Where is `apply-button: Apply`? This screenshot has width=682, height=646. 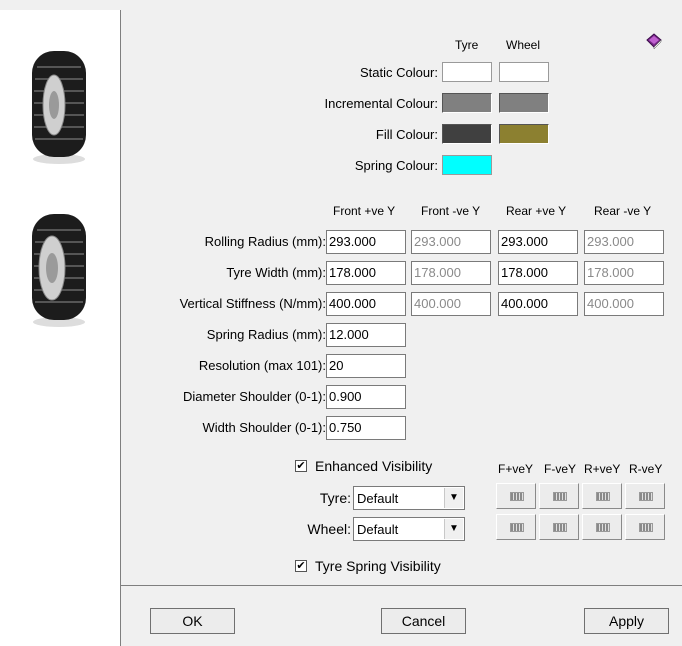 apply-button: Apply is located at coordinates (626, 621).